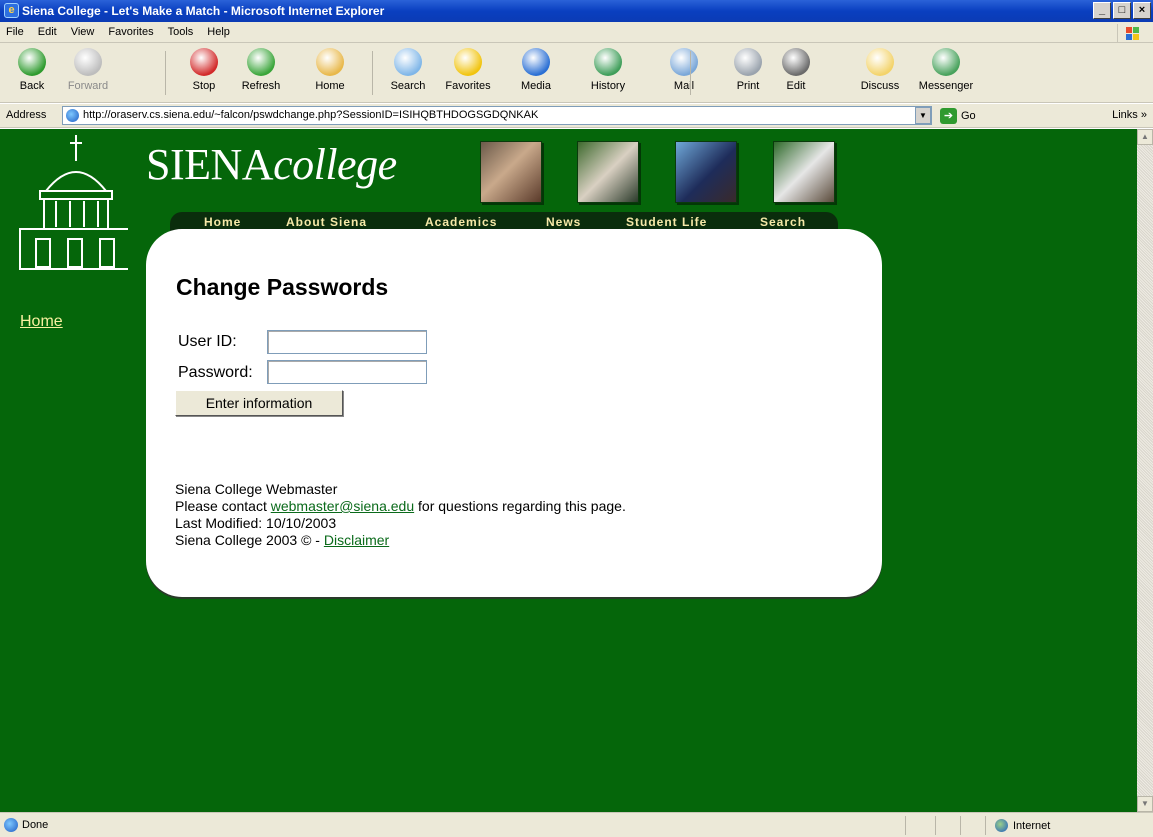 This screenshot has height=837, width=1153. I want to click on menu-help: Help, so click(218, 32).